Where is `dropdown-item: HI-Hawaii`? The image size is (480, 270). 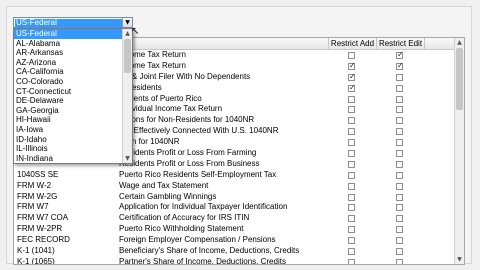 dropdown-item: HI-Hawaii is located at coordinates (69, 120).